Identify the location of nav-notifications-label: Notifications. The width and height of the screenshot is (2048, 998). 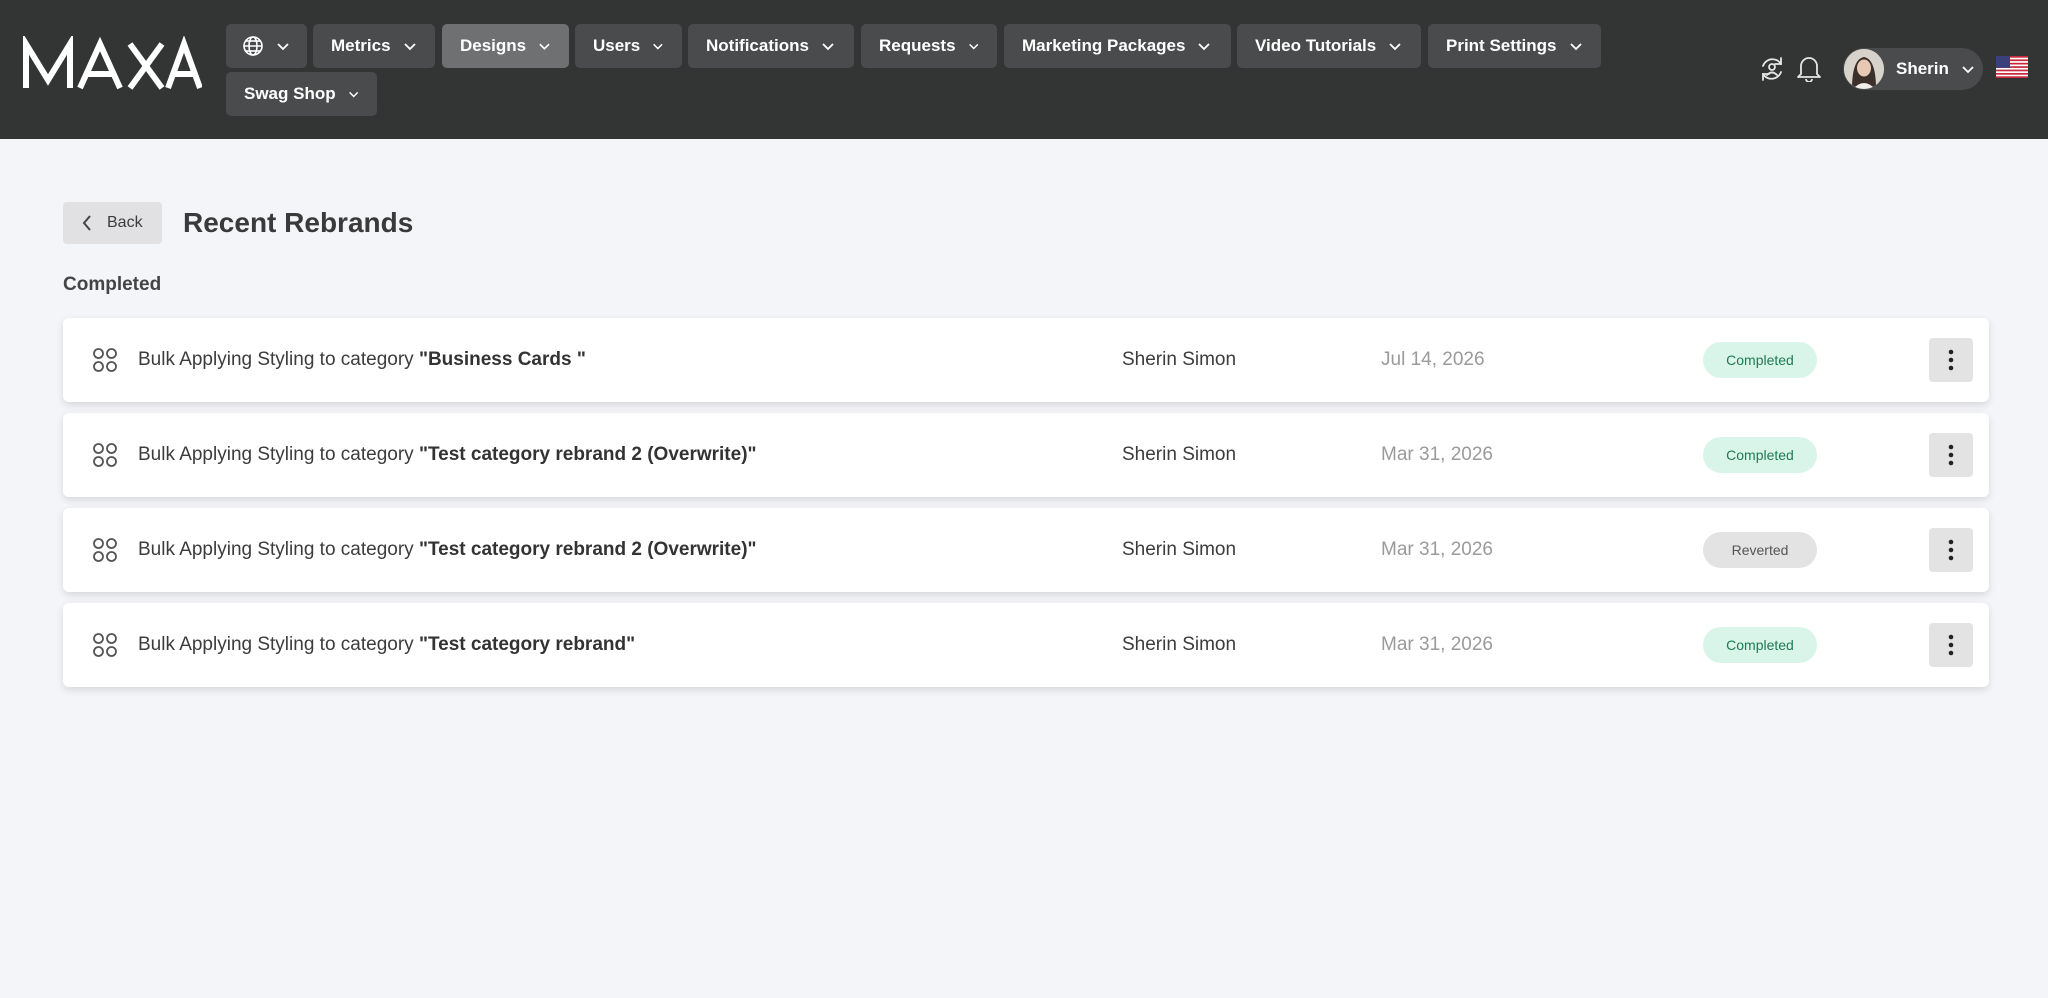
(757, 45).